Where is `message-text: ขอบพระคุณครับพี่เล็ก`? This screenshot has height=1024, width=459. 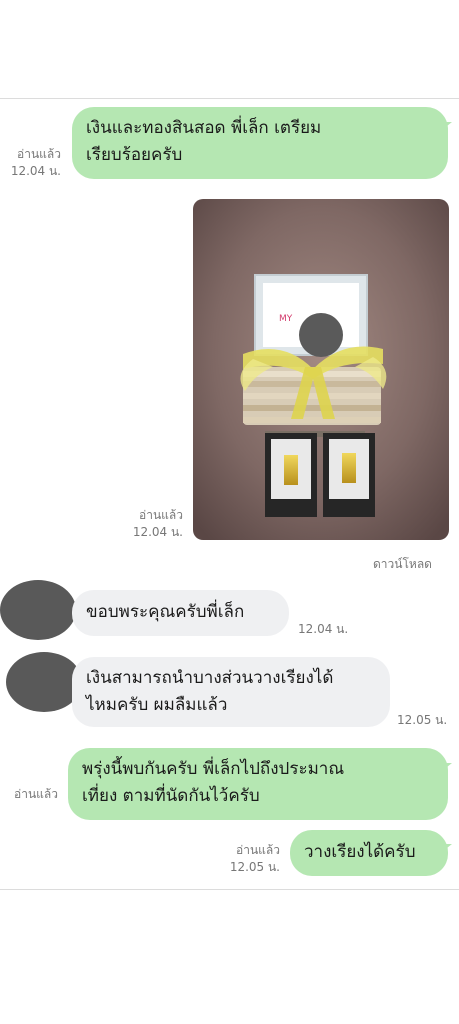 message-text: ขอบพระคุณครับพี่เล็ก is located at coordinates (165, 612).